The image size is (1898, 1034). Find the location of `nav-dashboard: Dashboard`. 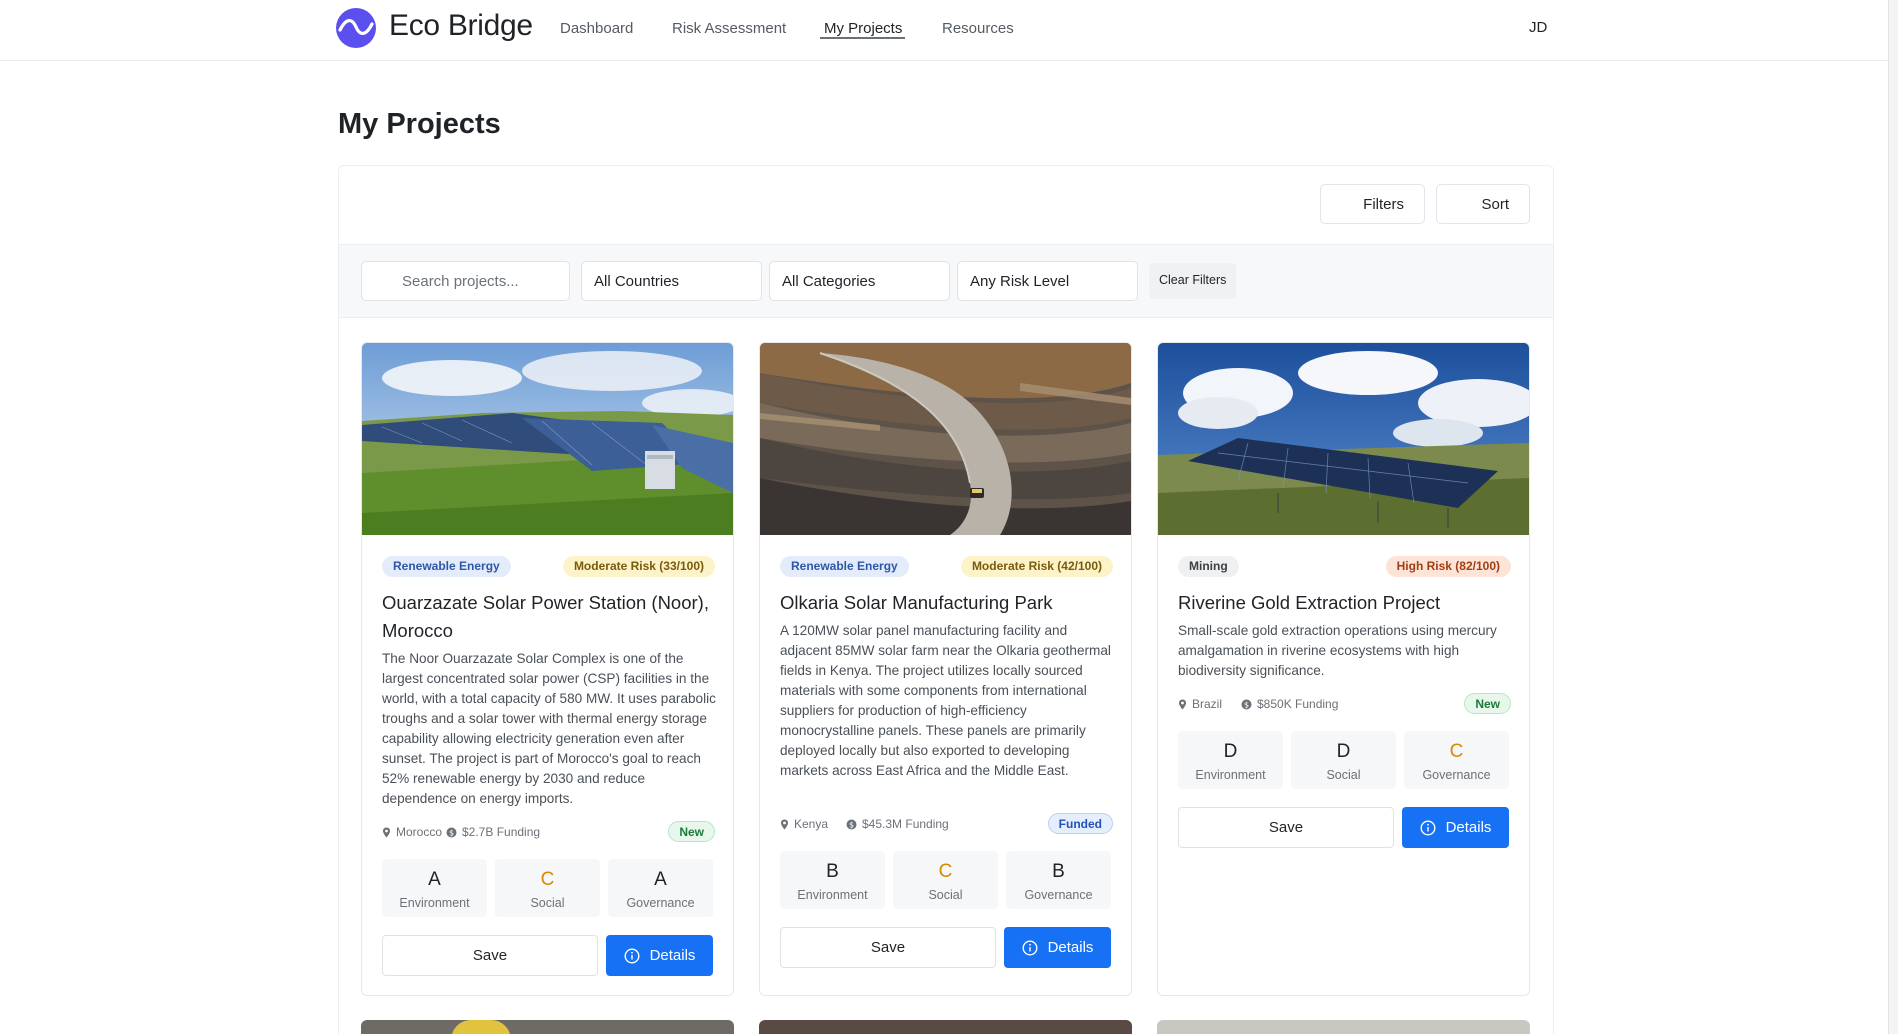

nav-dashboard: Dashboard is located at coordinates (596, 28).